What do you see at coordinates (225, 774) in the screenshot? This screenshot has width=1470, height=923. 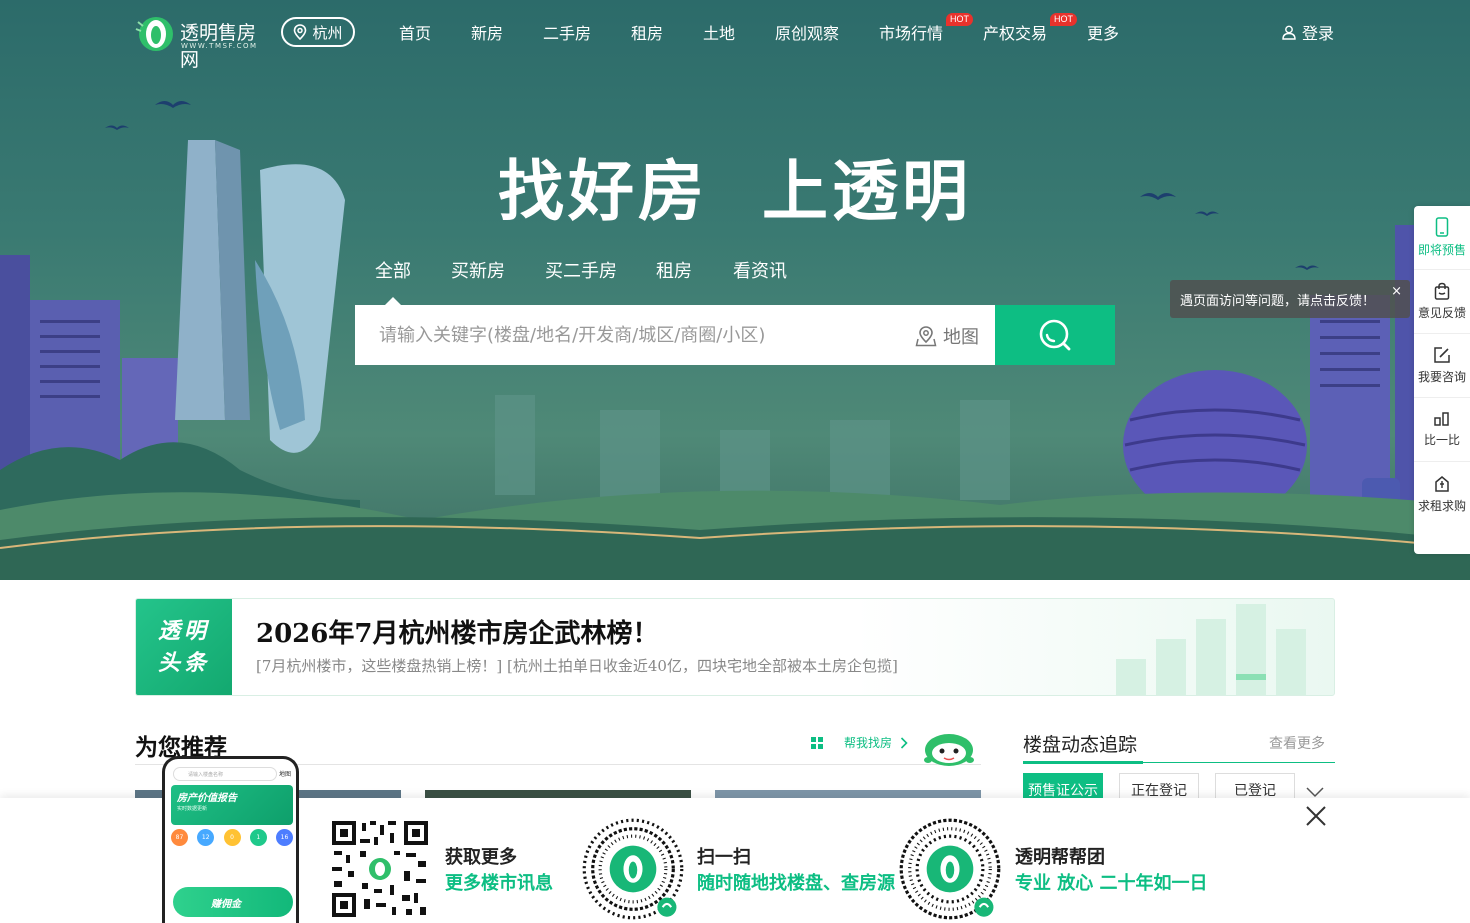 I see `phone-search-bar: 请输入楼盘名称` at bounding box center [225, 774].